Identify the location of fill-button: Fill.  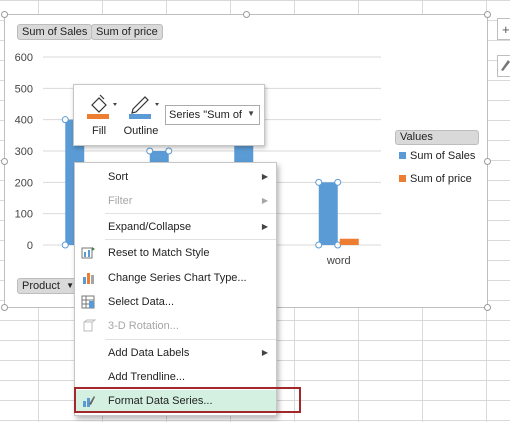
(99, 115).